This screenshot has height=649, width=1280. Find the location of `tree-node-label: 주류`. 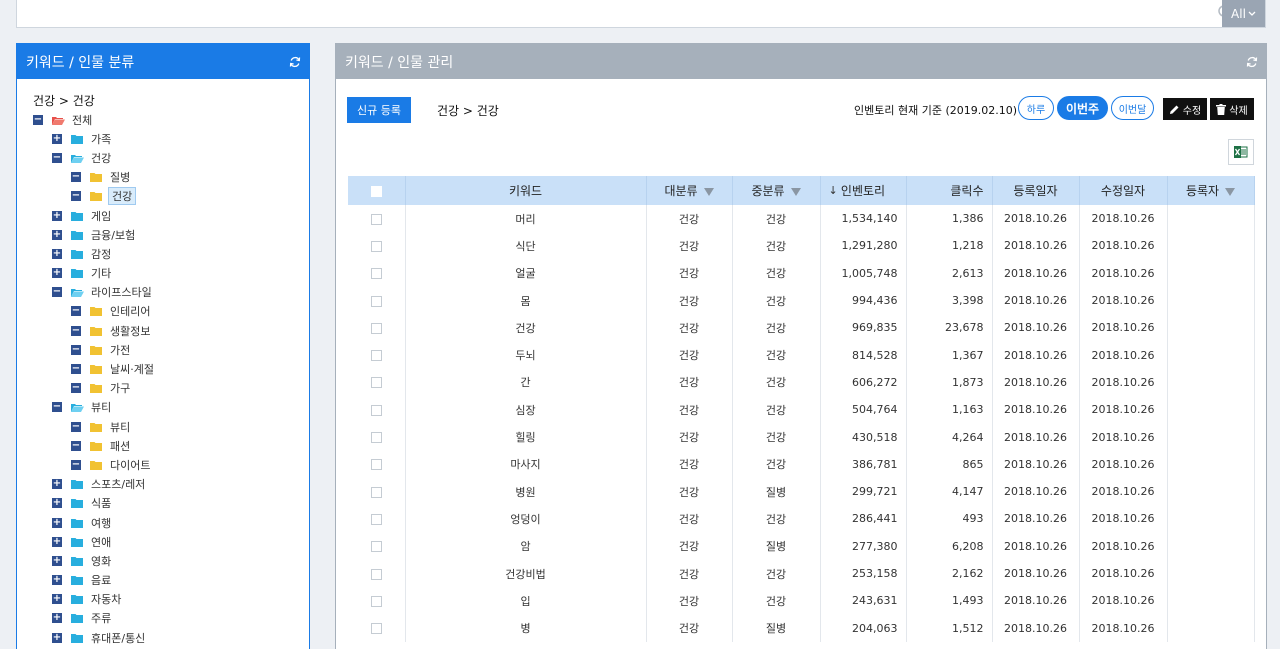

tree-node-label: 주류 is located at coordinates (101, 618).